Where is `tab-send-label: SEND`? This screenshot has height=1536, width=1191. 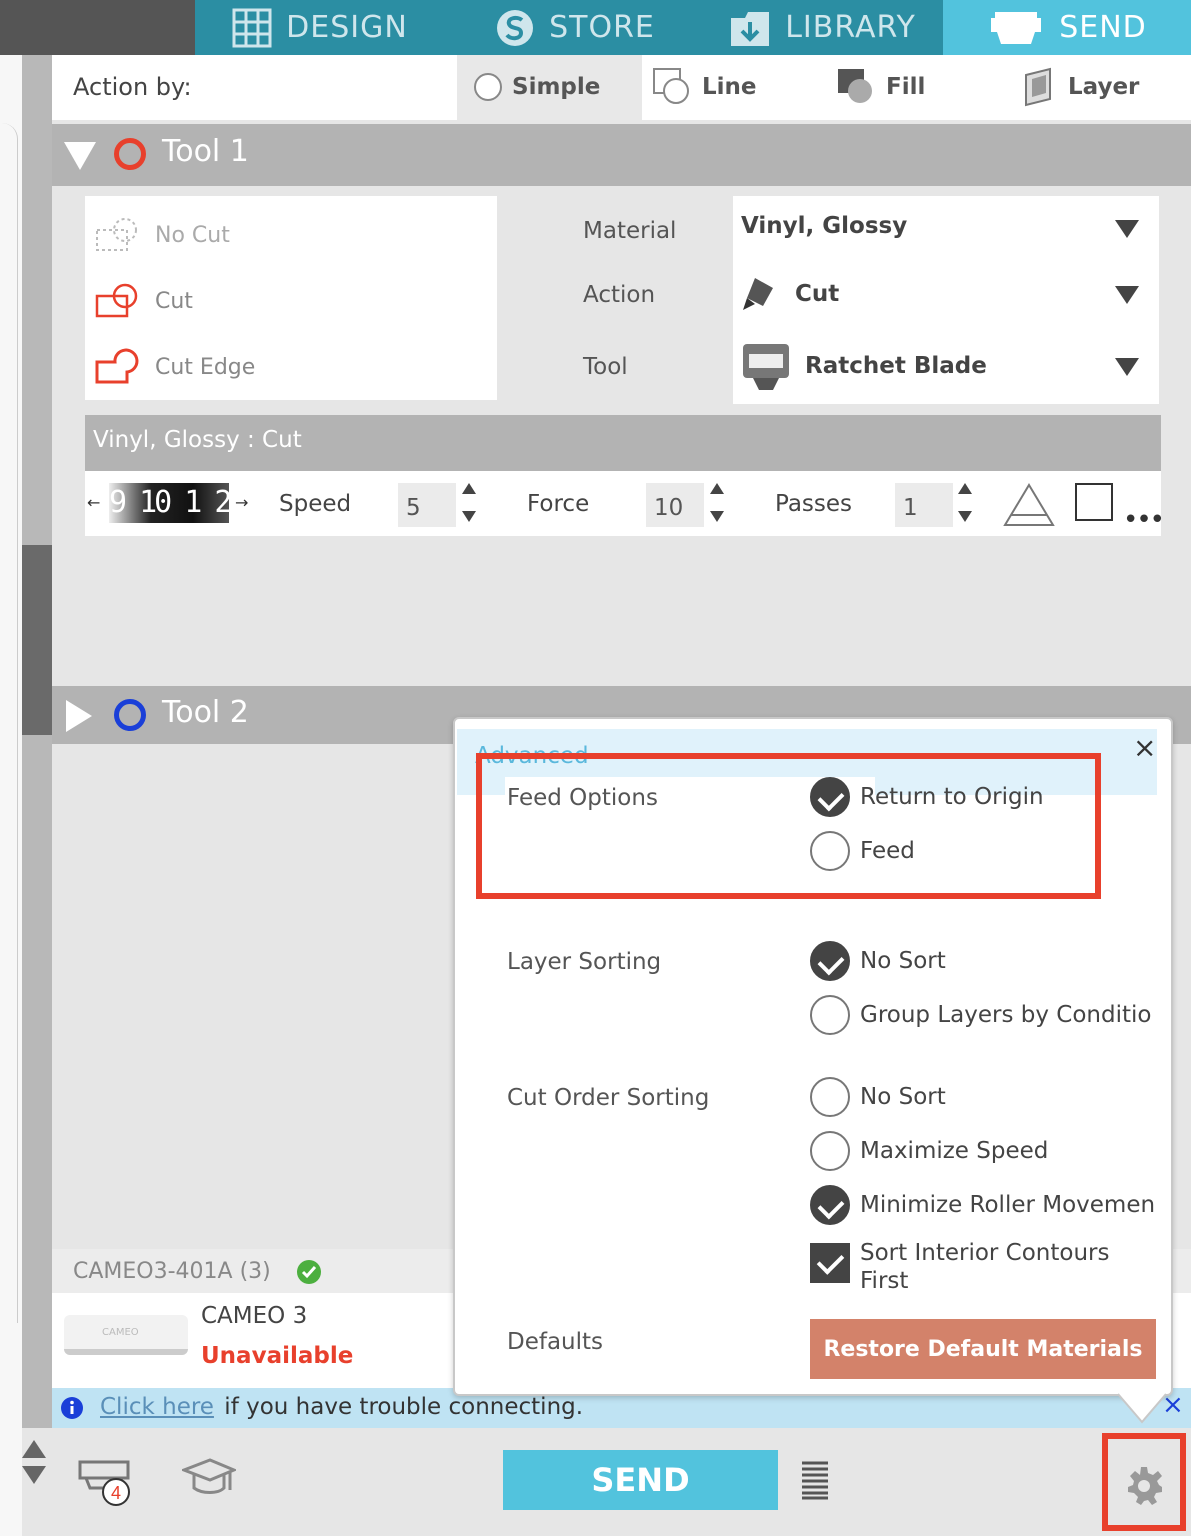 tab-send-label: SEND is located at coordinates (1103, 27).